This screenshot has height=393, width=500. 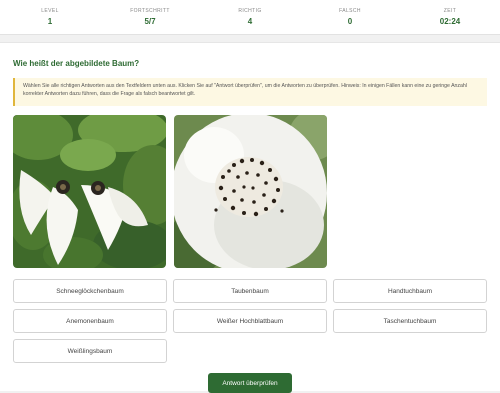 What do you see at coordinates (250, 291) in the screenshot?
I see `answer-option: Taubenbaum` at bounding box center [250, 291].